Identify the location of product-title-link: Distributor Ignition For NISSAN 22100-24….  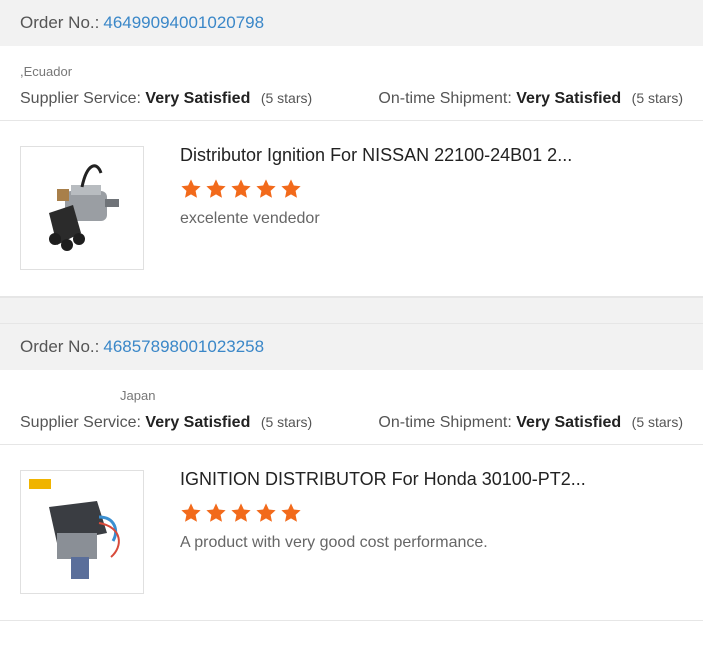
(376, 155).